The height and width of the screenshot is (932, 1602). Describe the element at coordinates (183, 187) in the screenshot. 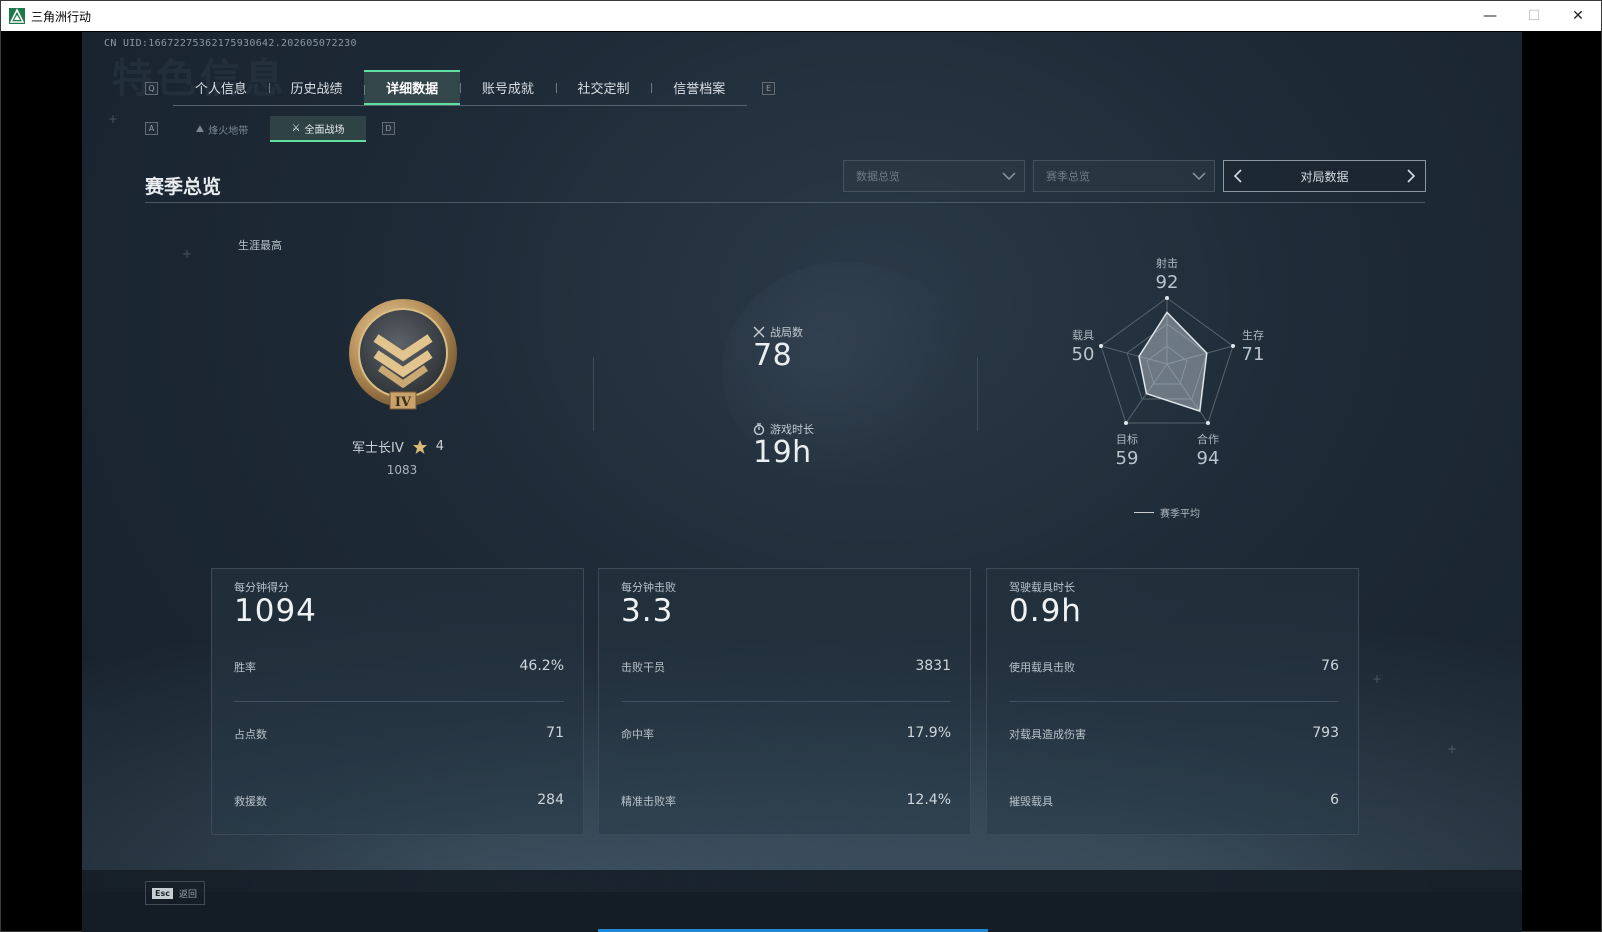

I see `section-title: 赛季总览` at that location.